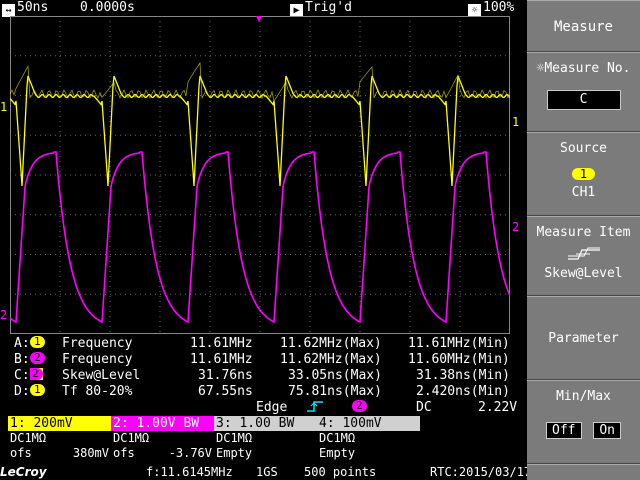 Image resolution: width=640 pixels, height=480 pixels. I want to click on trigger-level: 2.22V, so click(498, 407).